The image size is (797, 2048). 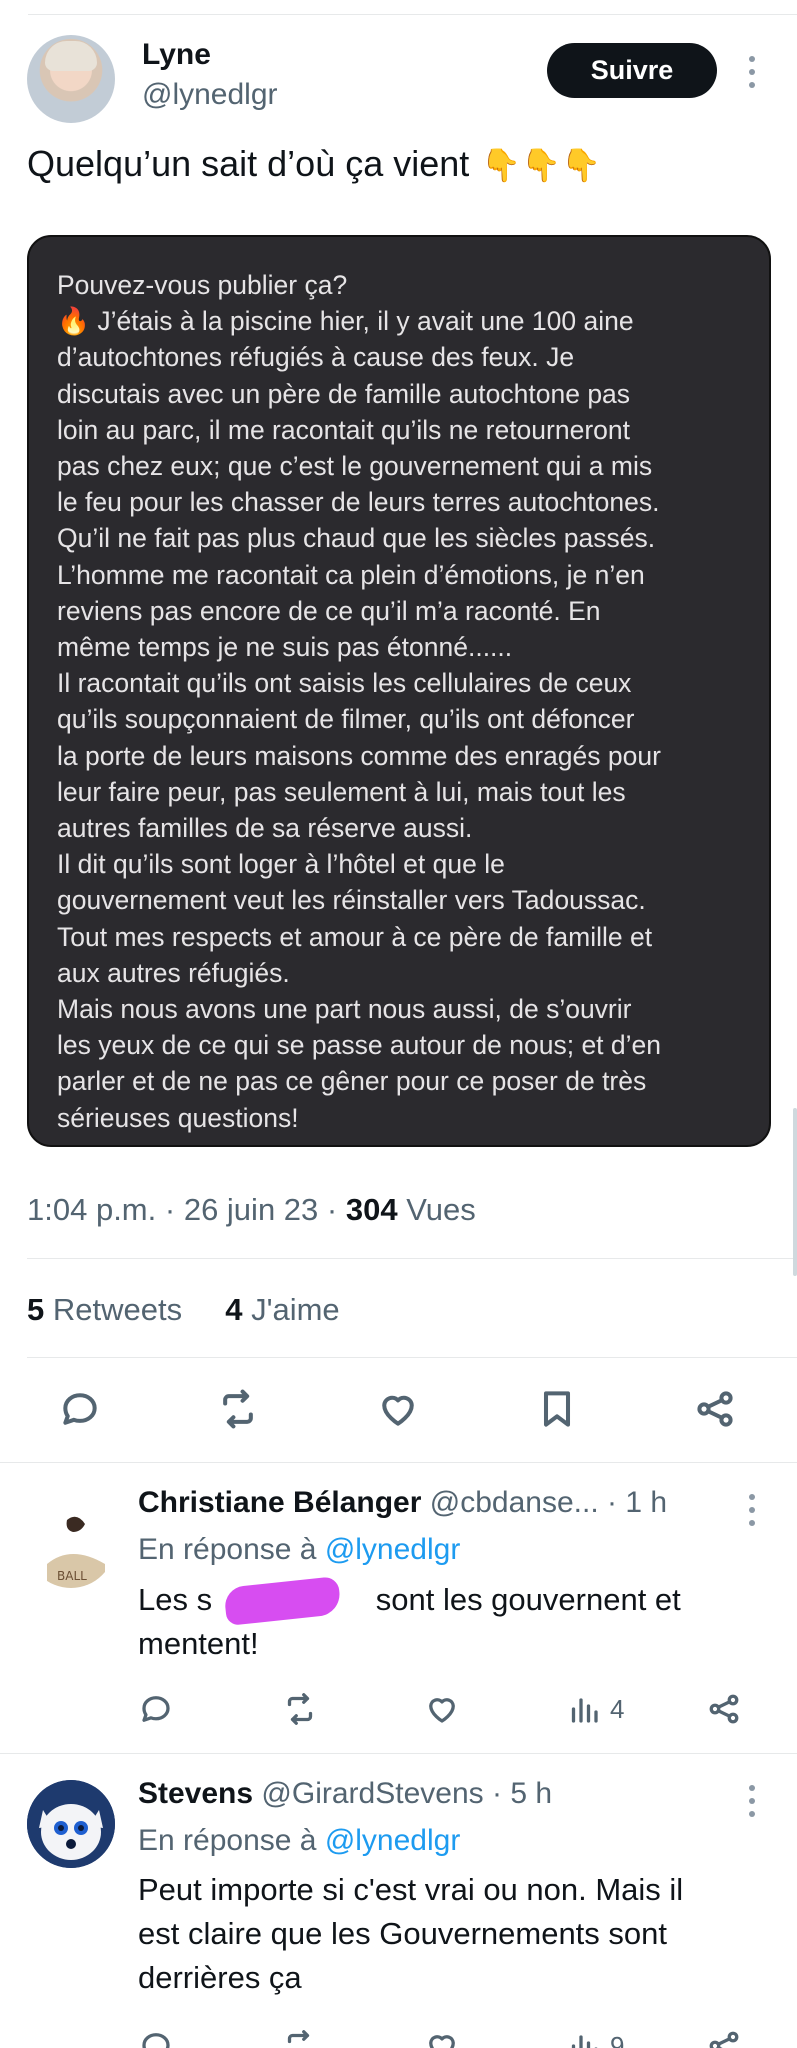 I want to click on likes-stat: 4 J'aime, so click(x=282, y=1309).